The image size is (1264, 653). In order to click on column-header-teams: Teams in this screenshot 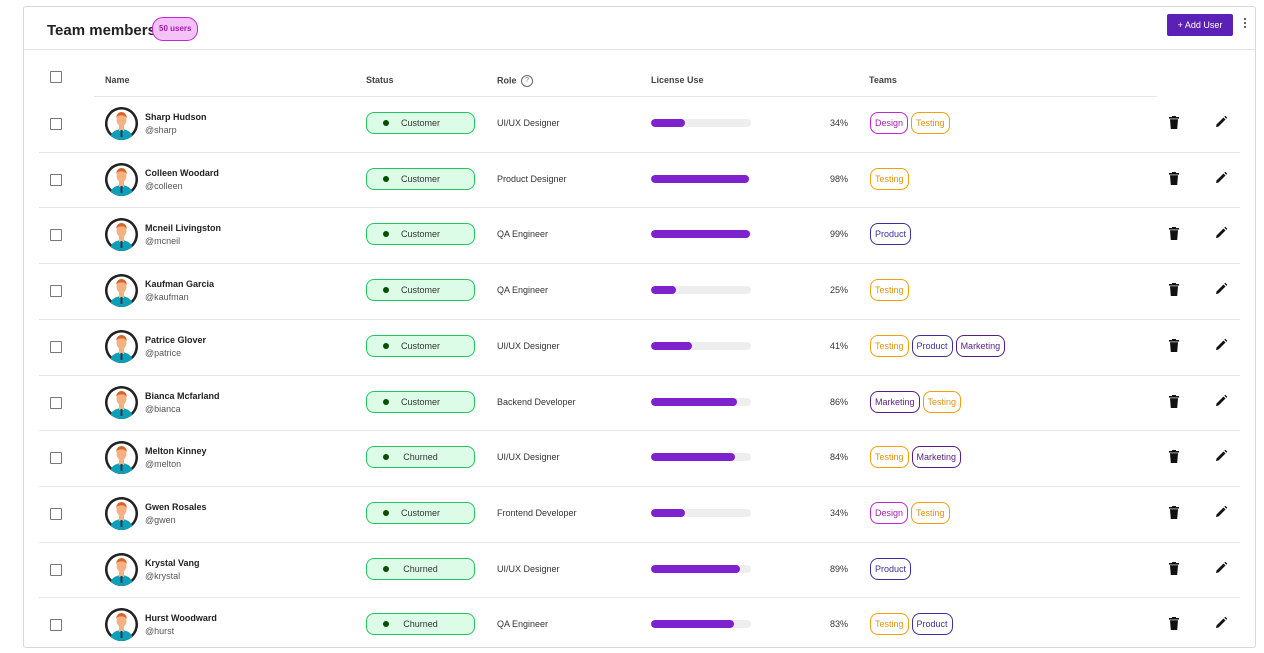, I will do `click(883, 80)`.